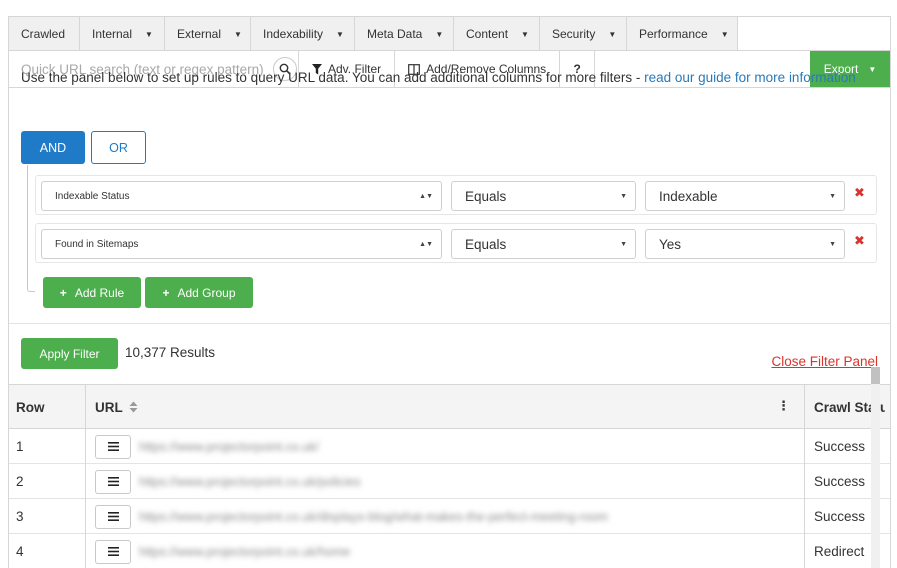  What do you see at coordinates (750, 77) in the screenshot?
I see `guide-link: read our guide for more information` at bounding box center [750, 77].